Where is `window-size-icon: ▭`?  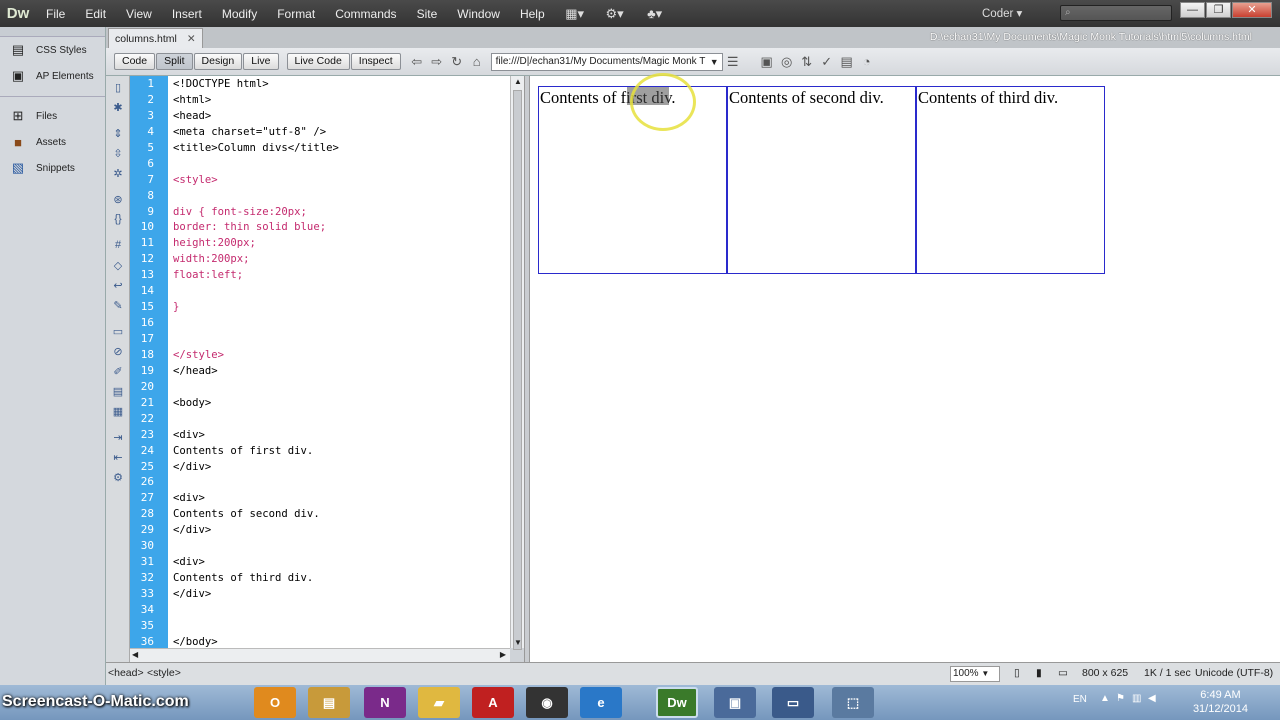
window-size-icon: ▭ is located at coordinates (1063, 673).